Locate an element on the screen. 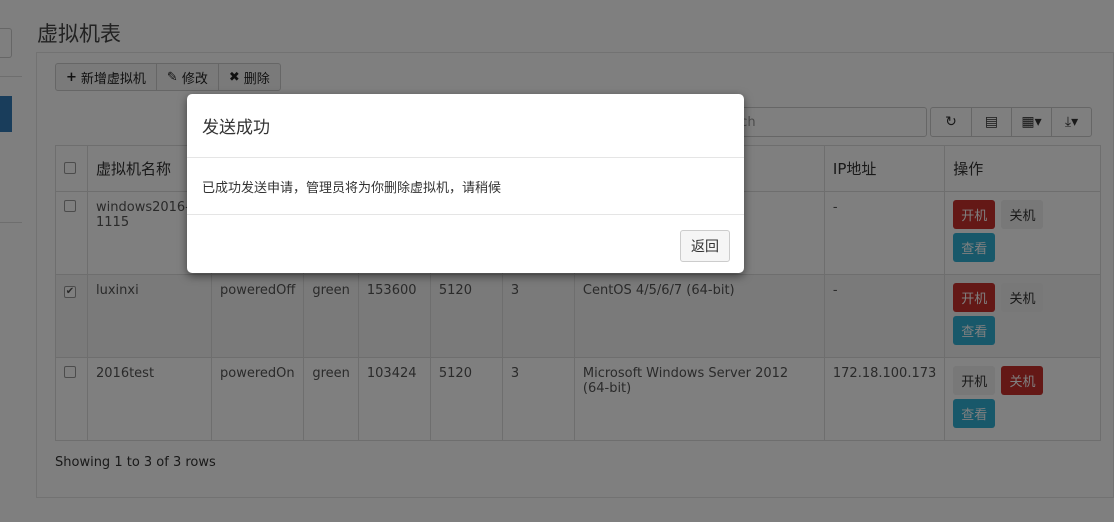 This screenshot has width=1114, height=522. dialog-message: 已成功发送申请，管理员将为你删除虚拟机，请稍候 is located at coordinates (465, 186).